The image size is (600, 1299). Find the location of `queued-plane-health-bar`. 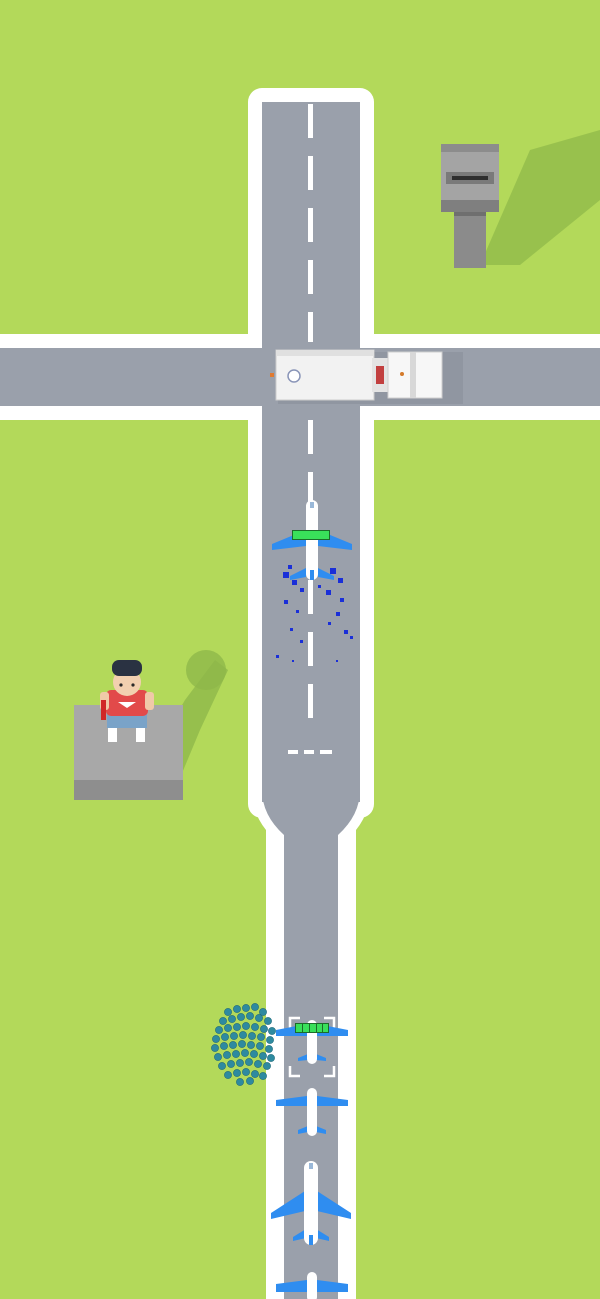

queued-plane-health-bar is located at coordinates (312, 1028).